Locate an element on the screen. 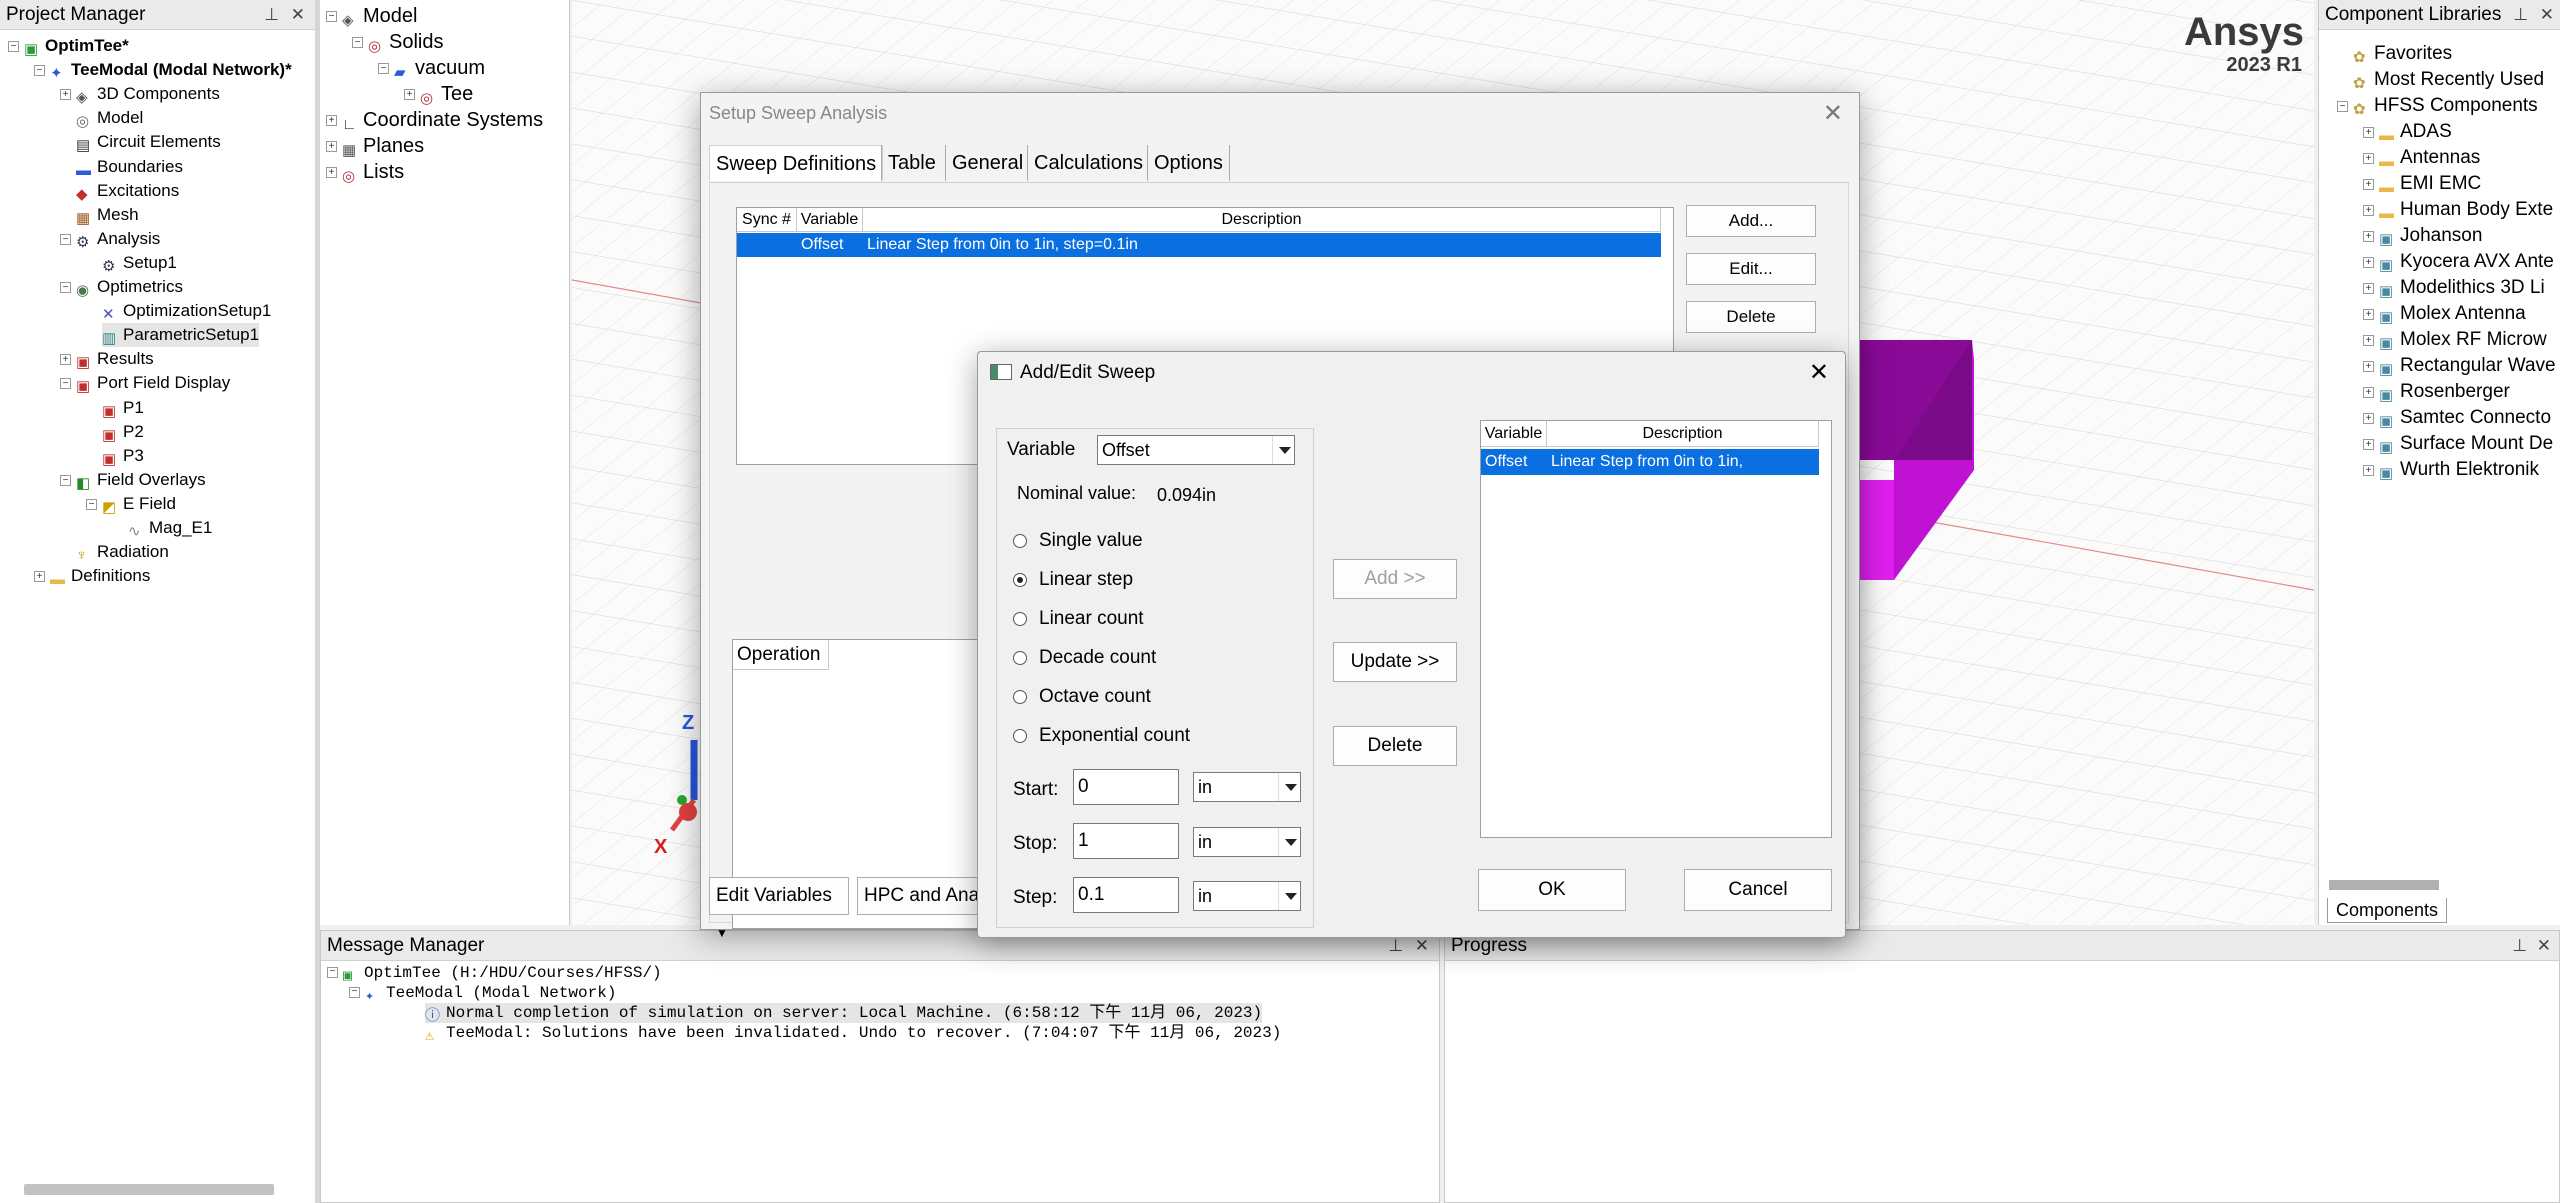  tree-item: ▬ Boundaries is located at coordinates (129, 167).